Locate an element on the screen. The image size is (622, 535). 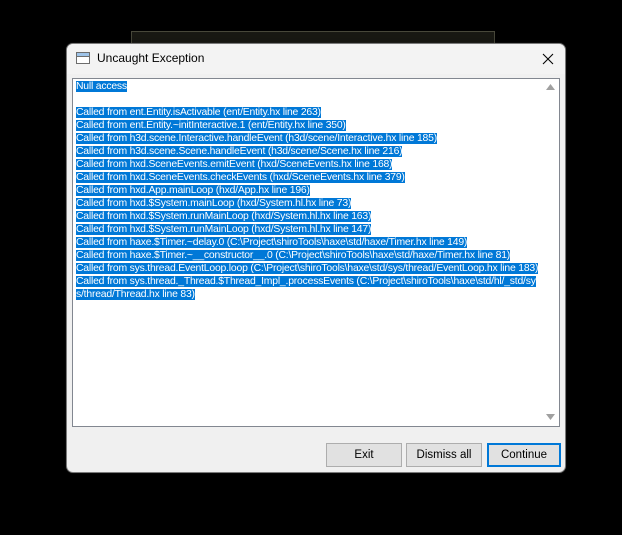
title-bar: Uncaught Exception is located at coordinates (316, 59).